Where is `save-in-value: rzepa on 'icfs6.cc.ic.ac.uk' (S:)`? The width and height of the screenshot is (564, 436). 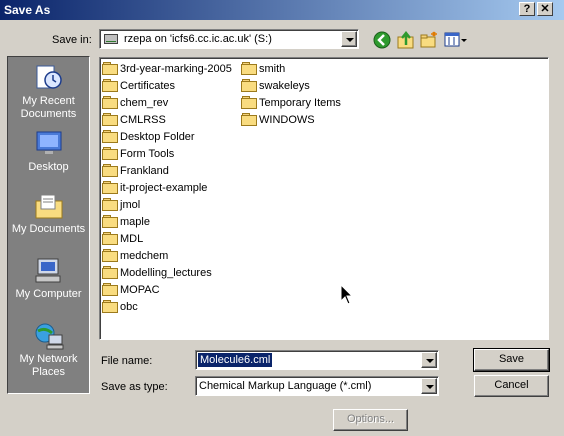
save-in-value: rzepa on 'icfs6.cc.ic.ac.uk' (S:) is located at coordinates (198, 39).